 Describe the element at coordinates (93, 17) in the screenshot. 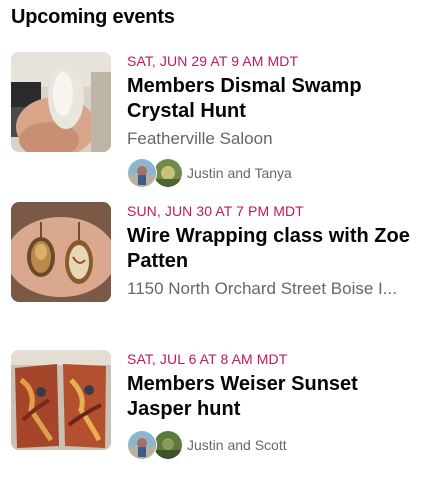

I see `section-title: Upcoming events` at that location.